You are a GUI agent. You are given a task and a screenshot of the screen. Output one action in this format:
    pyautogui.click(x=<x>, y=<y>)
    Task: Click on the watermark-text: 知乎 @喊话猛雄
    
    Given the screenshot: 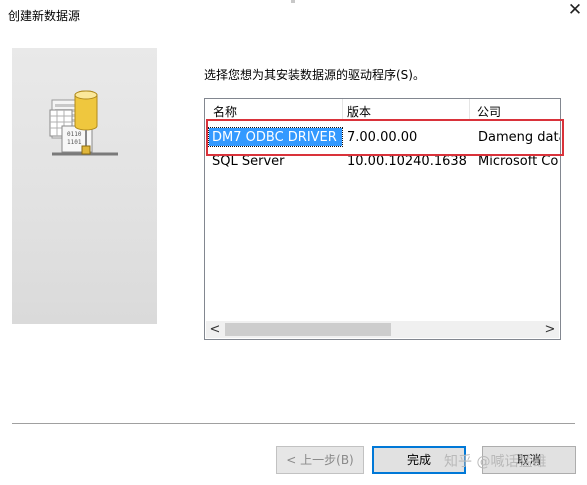 What is the action you would take?
    pyautogui.click(x=495, y=462)
    